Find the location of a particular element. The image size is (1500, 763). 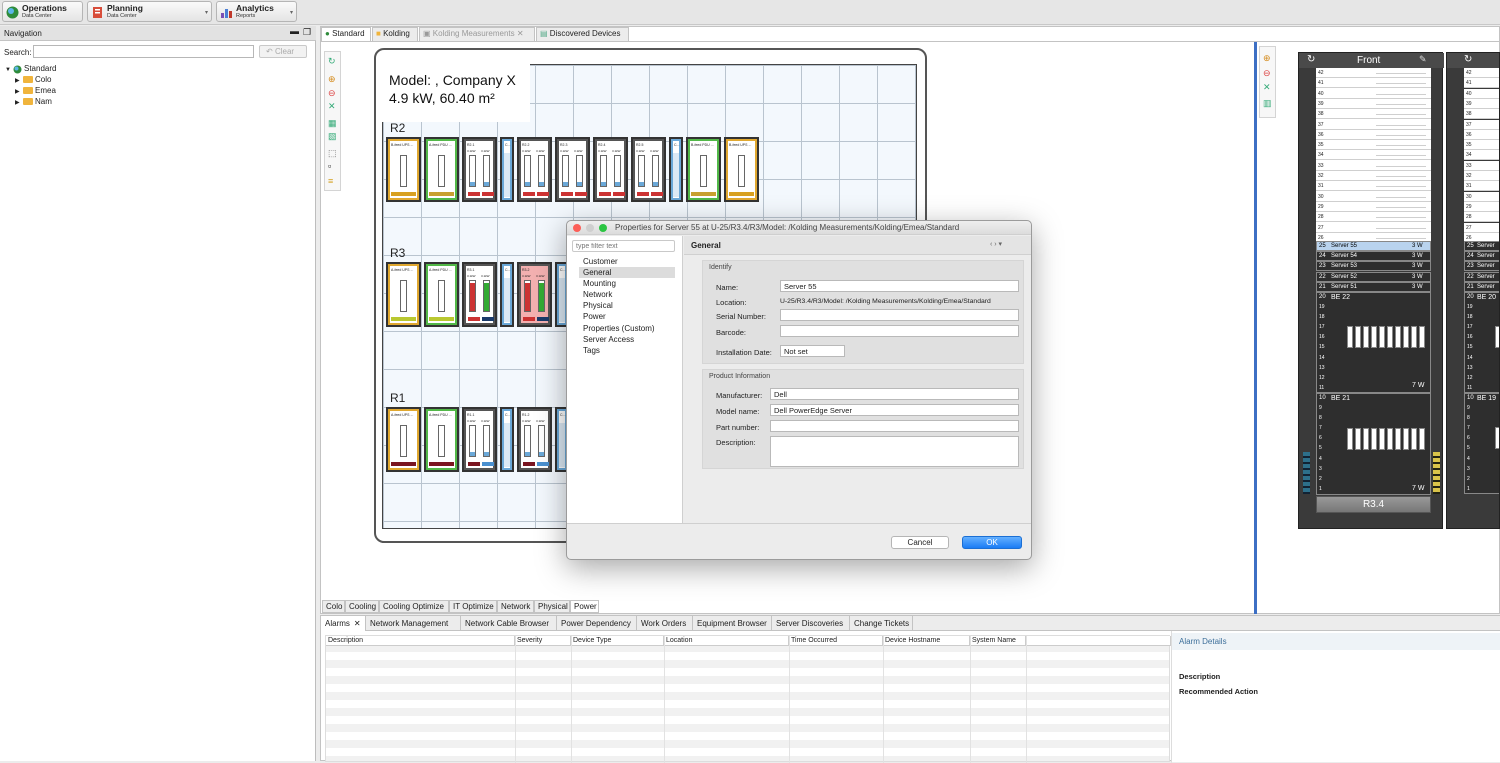

shape-icon: ▫ is located at coordinates (329, 166).